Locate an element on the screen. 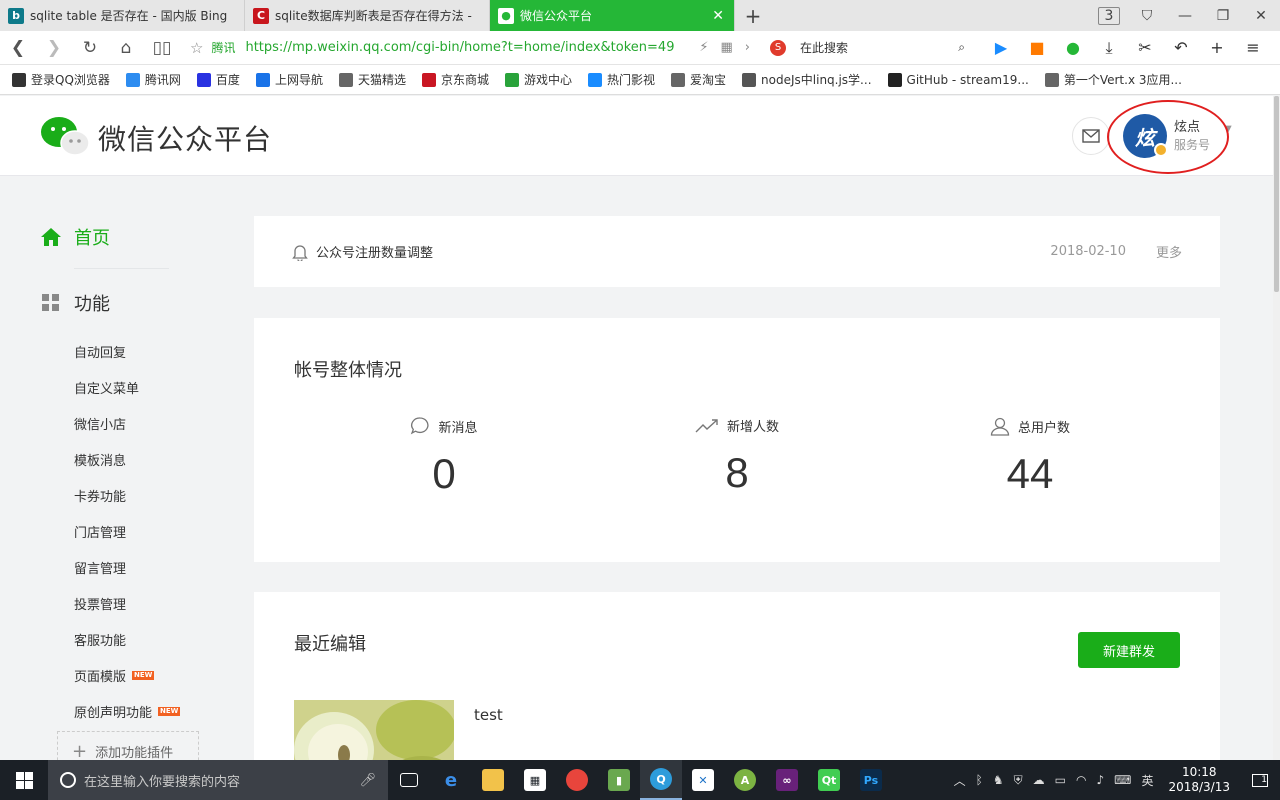 The height and width of the screenshot is (800, 1280). browser-tab-wechat: ● 微信公众平台 ✕ is located at coordinates (612, 15).